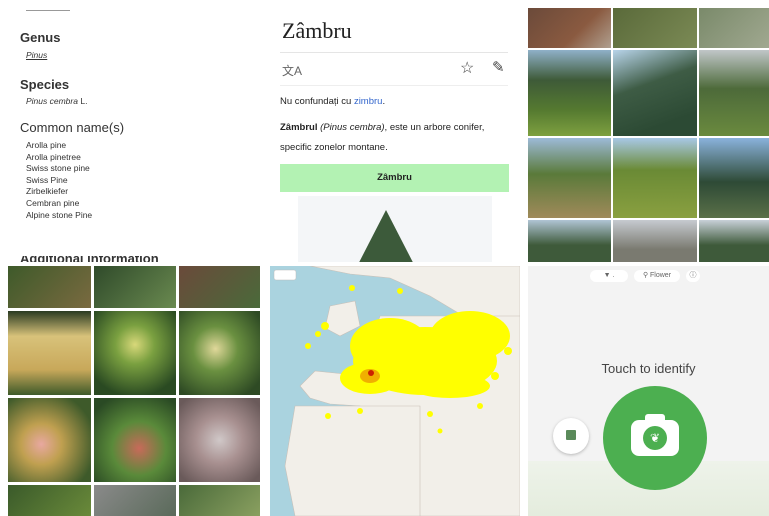 The width and height of the screenshot is (769, 516). Describe the element at coordinates (72, 127) in the screenshot. I see `common-names-heading: Common name(s)` at that location.